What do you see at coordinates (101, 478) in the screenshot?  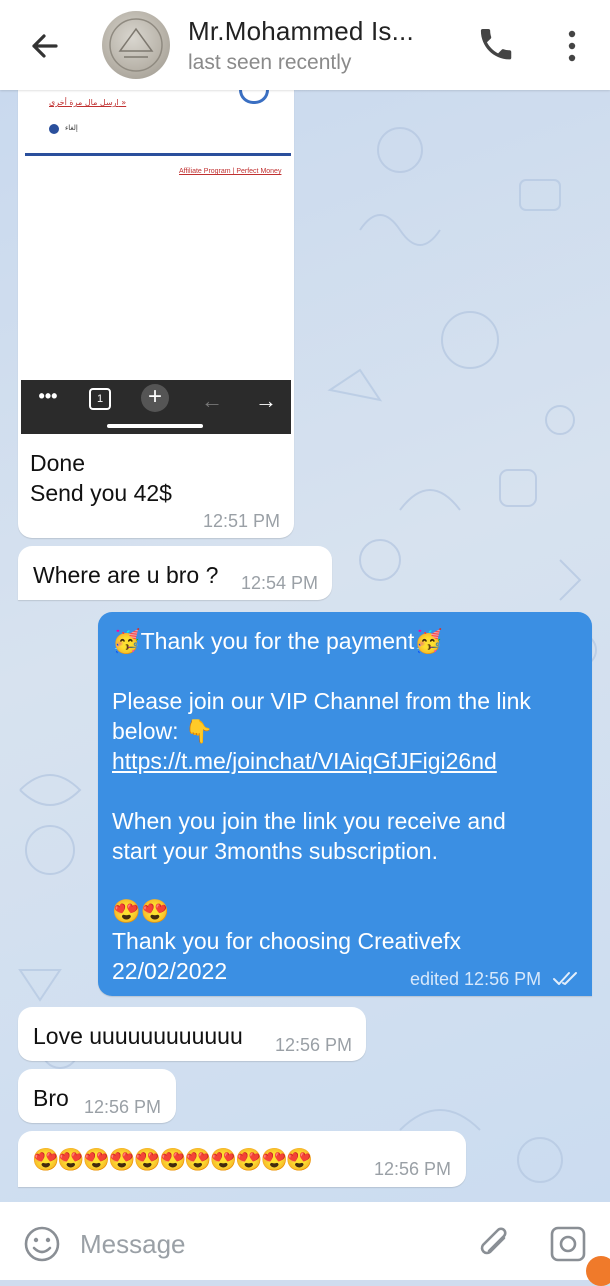 I see `message-text: Done Send you 42$` at bounding box center [101, 478].